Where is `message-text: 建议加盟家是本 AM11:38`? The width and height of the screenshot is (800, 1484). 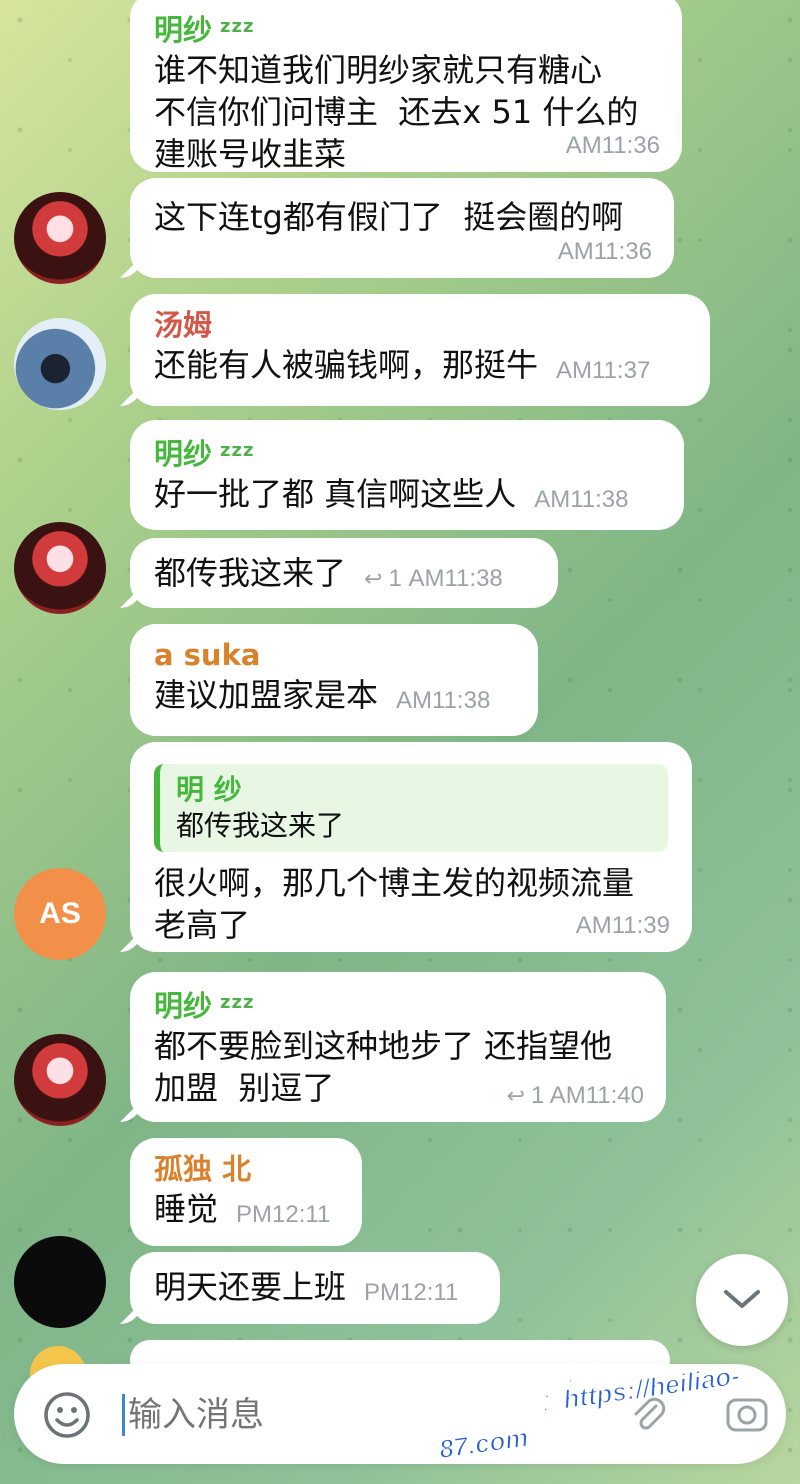
message-text: 建议加盟家是本 AM11:38 is located at coordinates (322, 695).